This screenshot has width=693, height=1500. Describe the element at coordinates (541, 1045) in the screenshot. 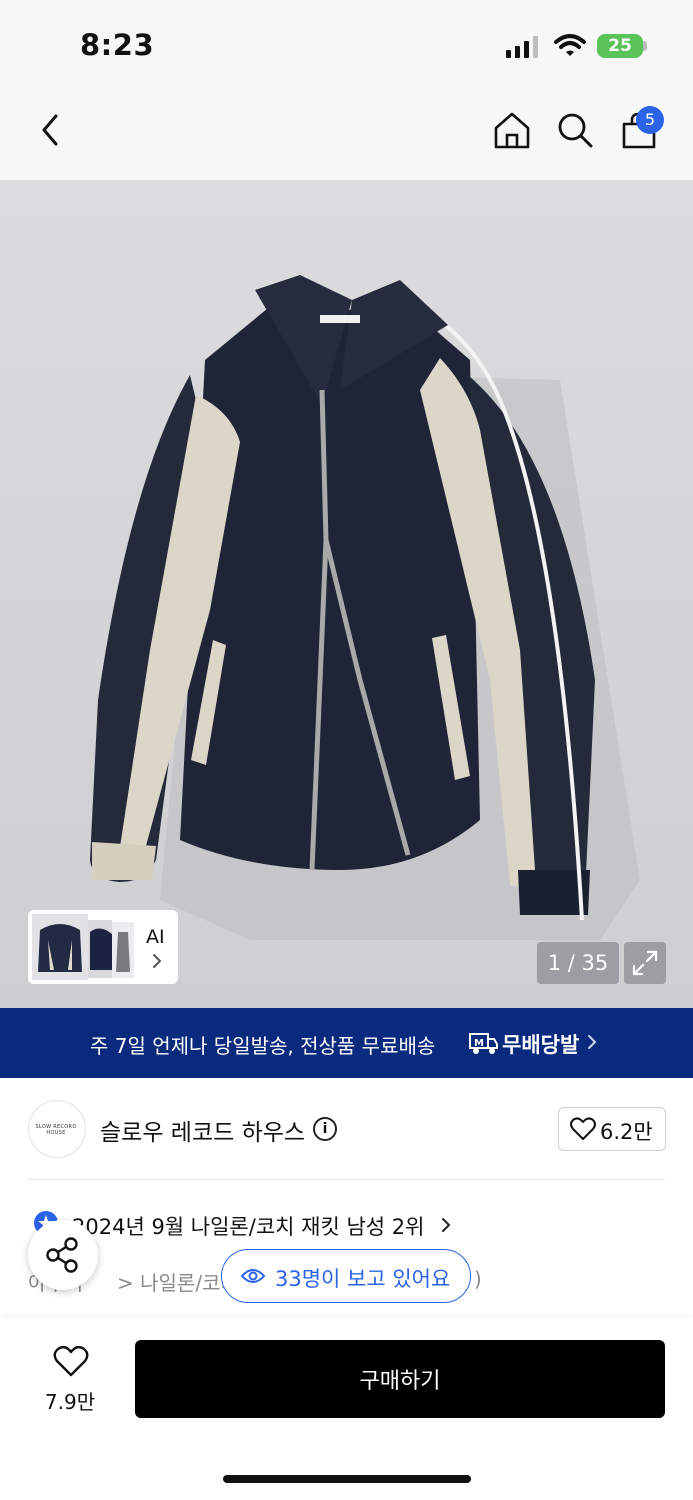

I see `banner-brand: 무배당발` at that location.